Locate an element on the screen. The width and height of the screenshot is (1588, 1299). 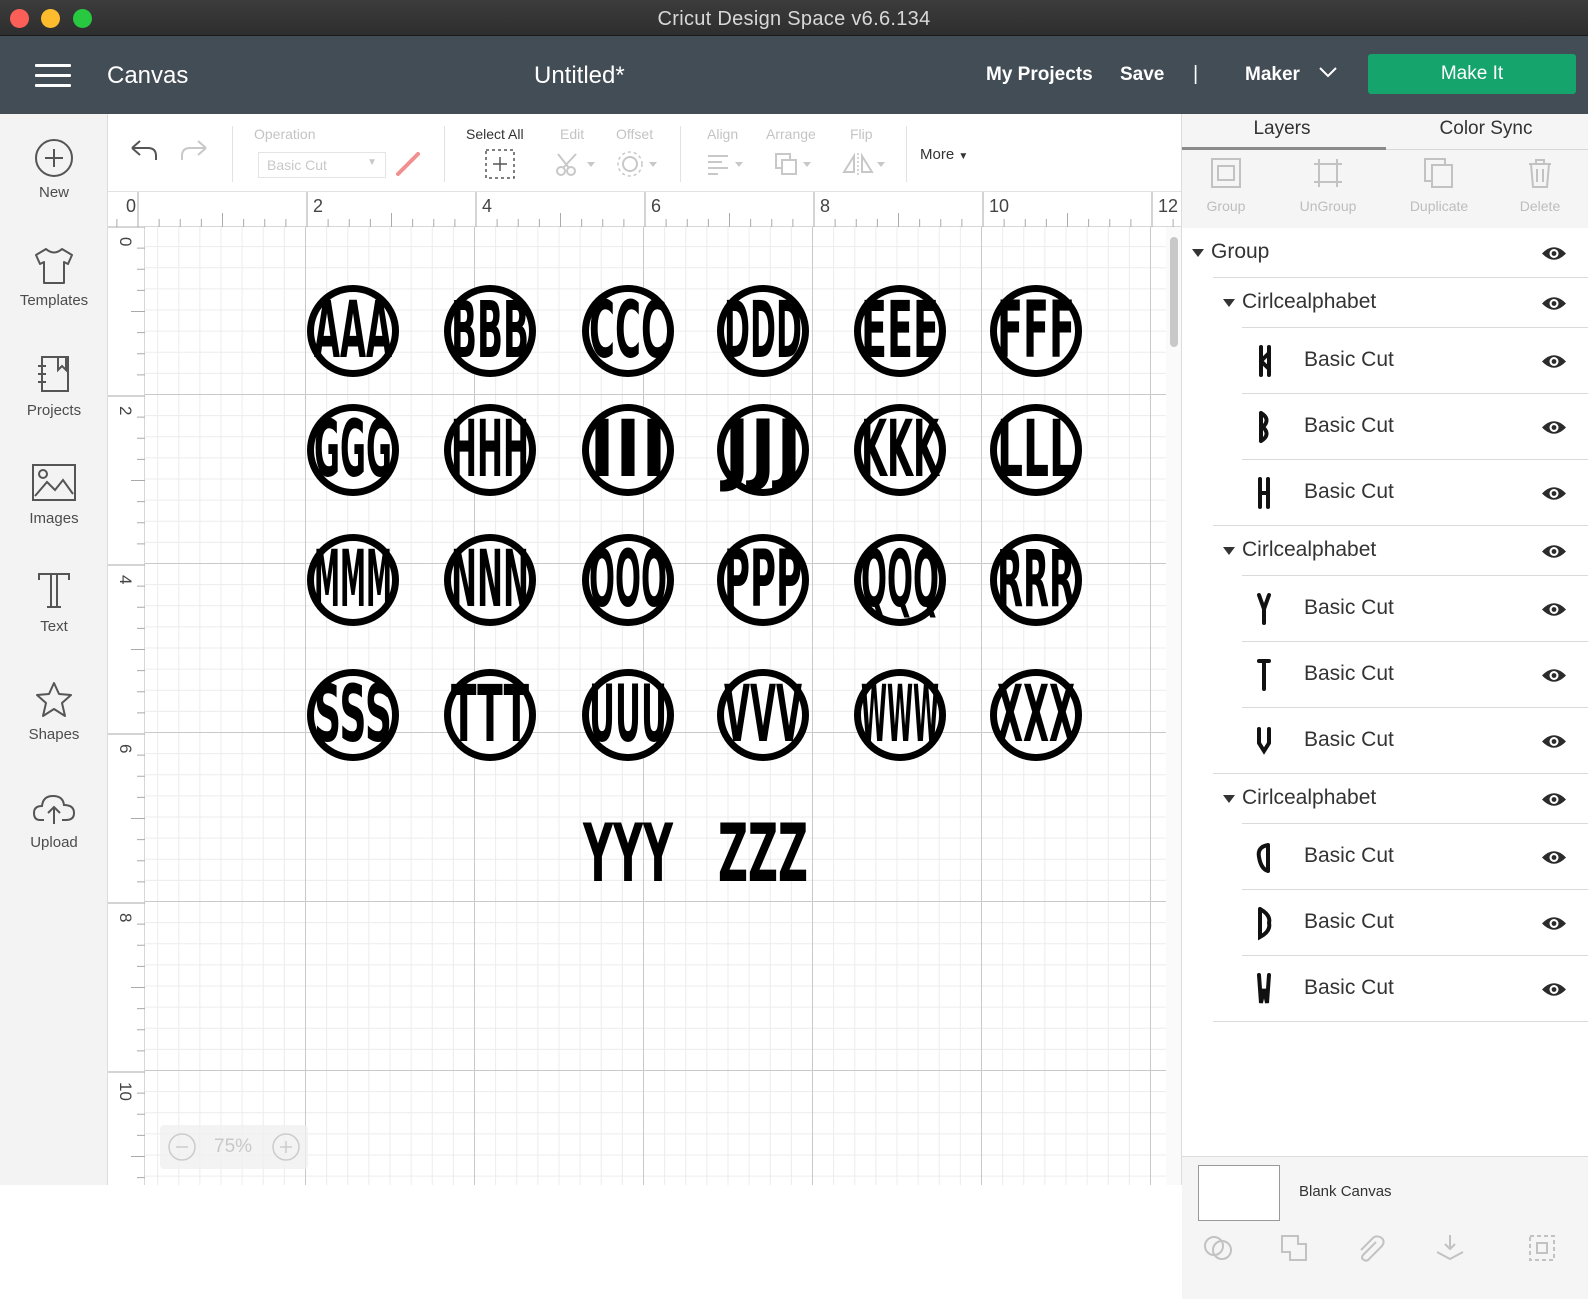
sidebar-item-upload: Upload is located at coordinates (54, 820).